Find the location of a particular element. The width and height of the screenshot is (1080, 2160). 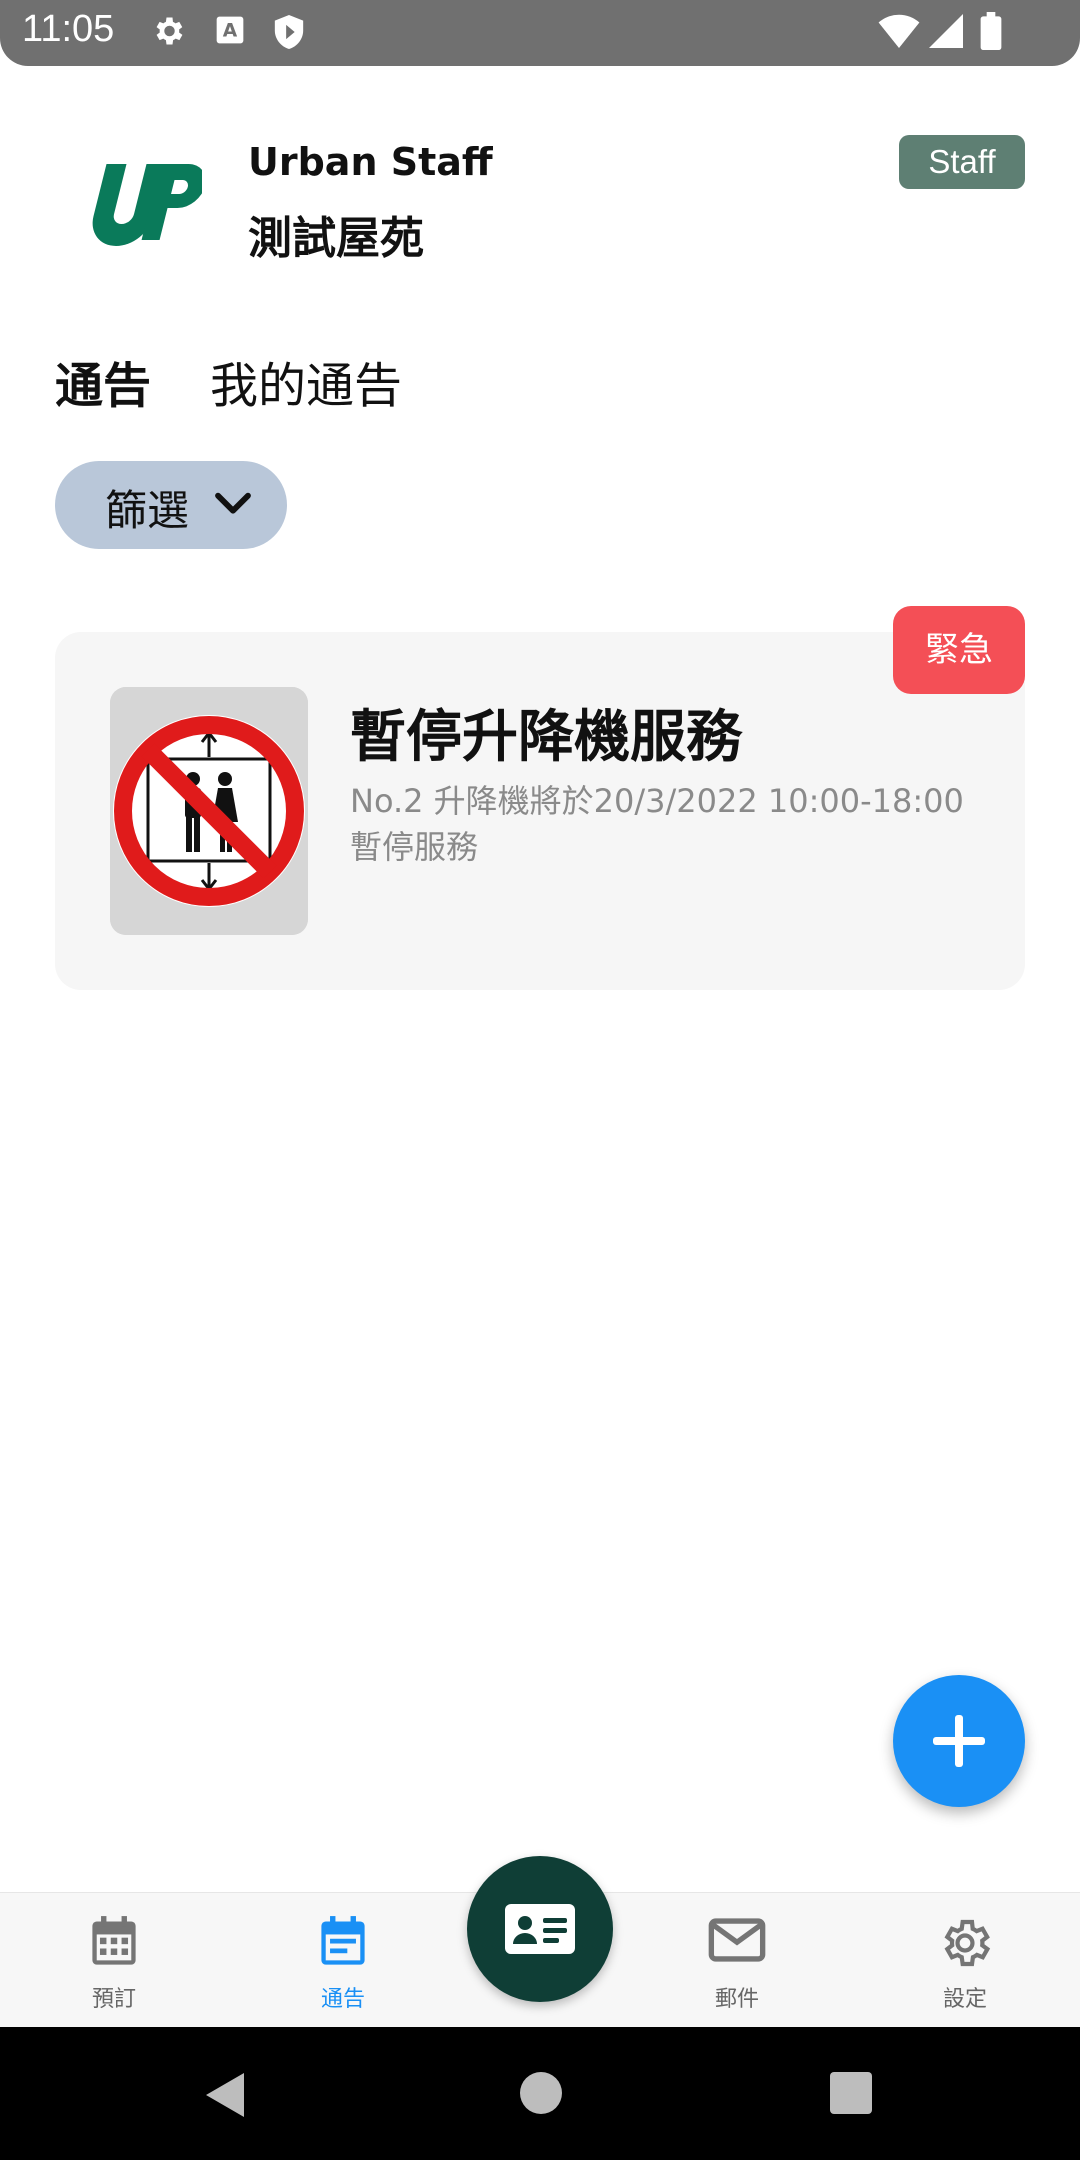

svg-text: A is located at coordinates (230, 31).